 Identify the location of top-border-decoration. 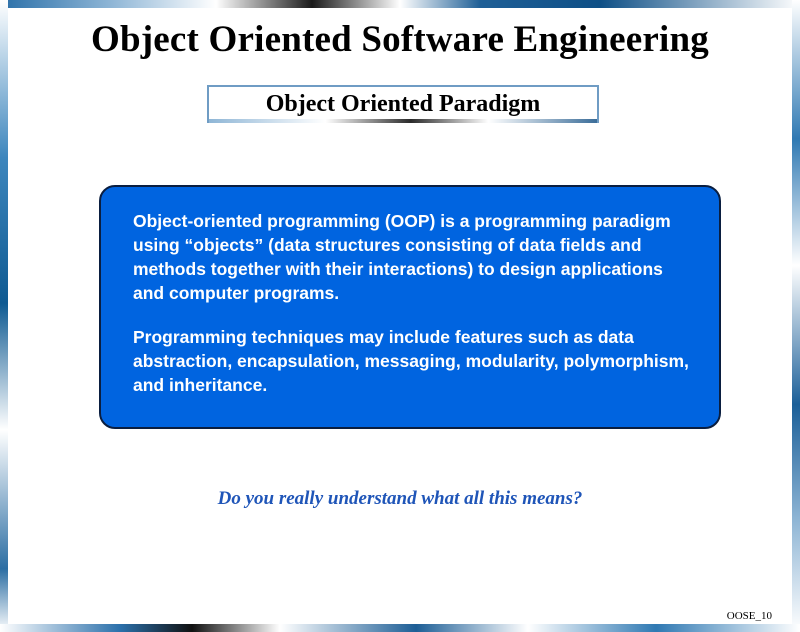
(400, 4).